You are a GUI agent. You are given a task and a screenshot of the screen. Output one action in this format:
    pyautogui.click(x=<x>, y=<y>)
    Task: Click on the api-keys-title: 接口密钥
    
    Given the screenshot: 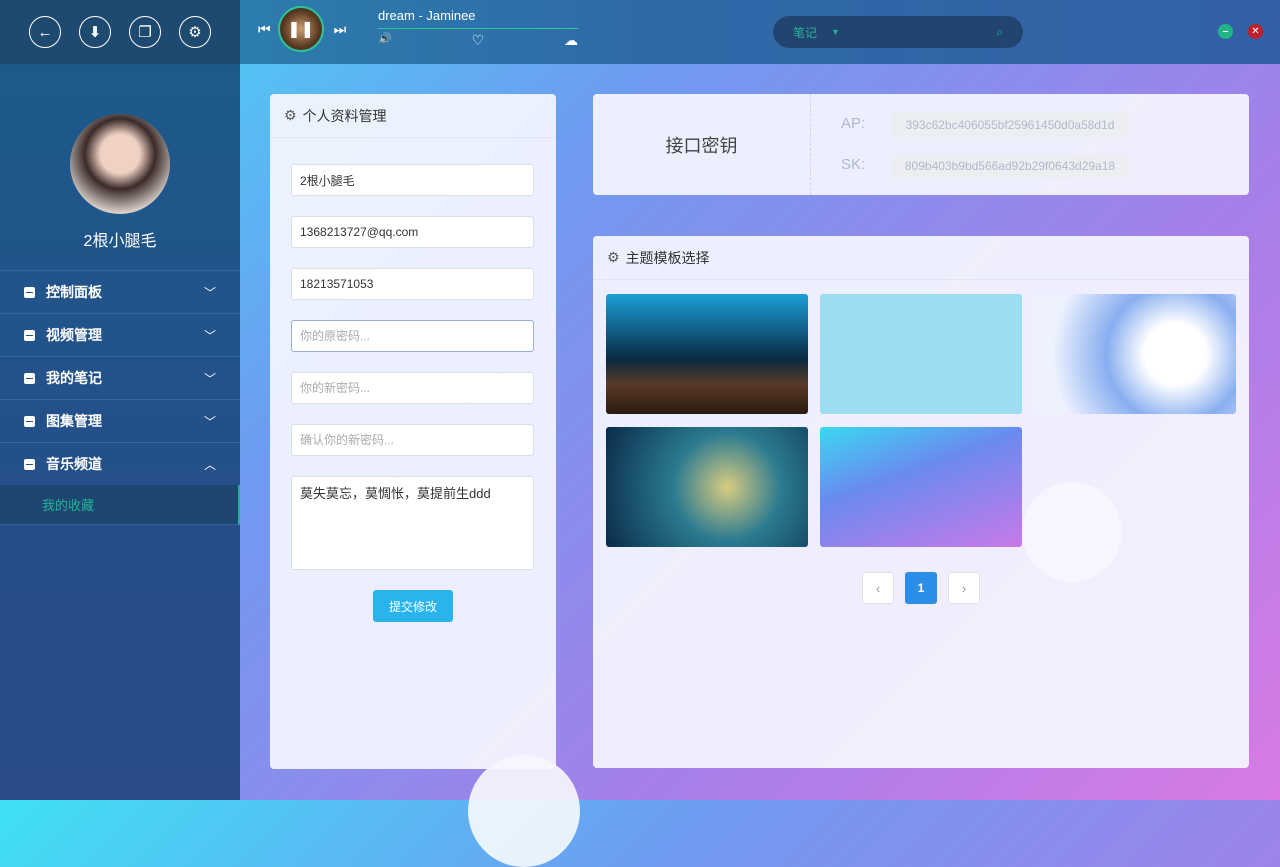 What is the action you would take?
    pyautogui.click(x=702, y=144)
    